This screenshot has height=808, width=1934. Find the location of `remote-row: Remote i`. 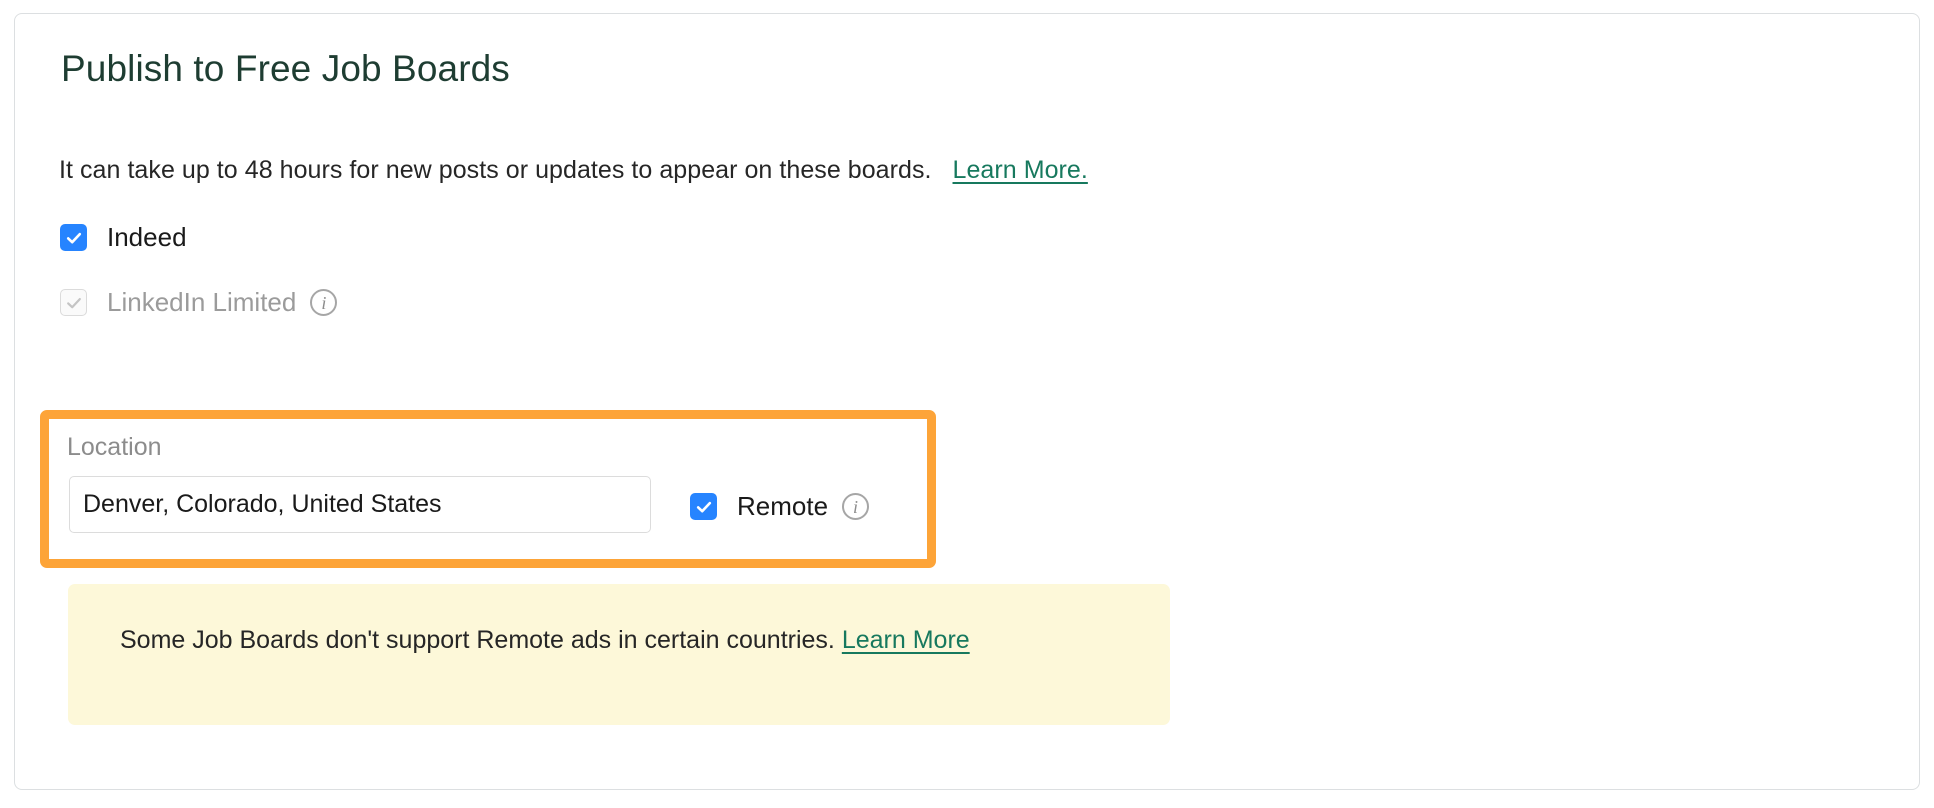

remote-row: Remote i is located at coordinates (780, 506).